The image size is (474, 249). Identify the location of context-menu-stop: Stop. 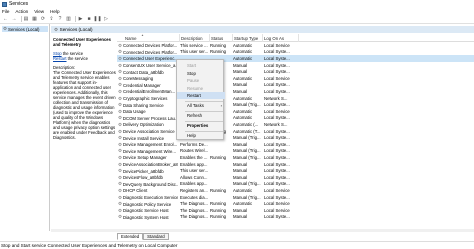
(201, 73).